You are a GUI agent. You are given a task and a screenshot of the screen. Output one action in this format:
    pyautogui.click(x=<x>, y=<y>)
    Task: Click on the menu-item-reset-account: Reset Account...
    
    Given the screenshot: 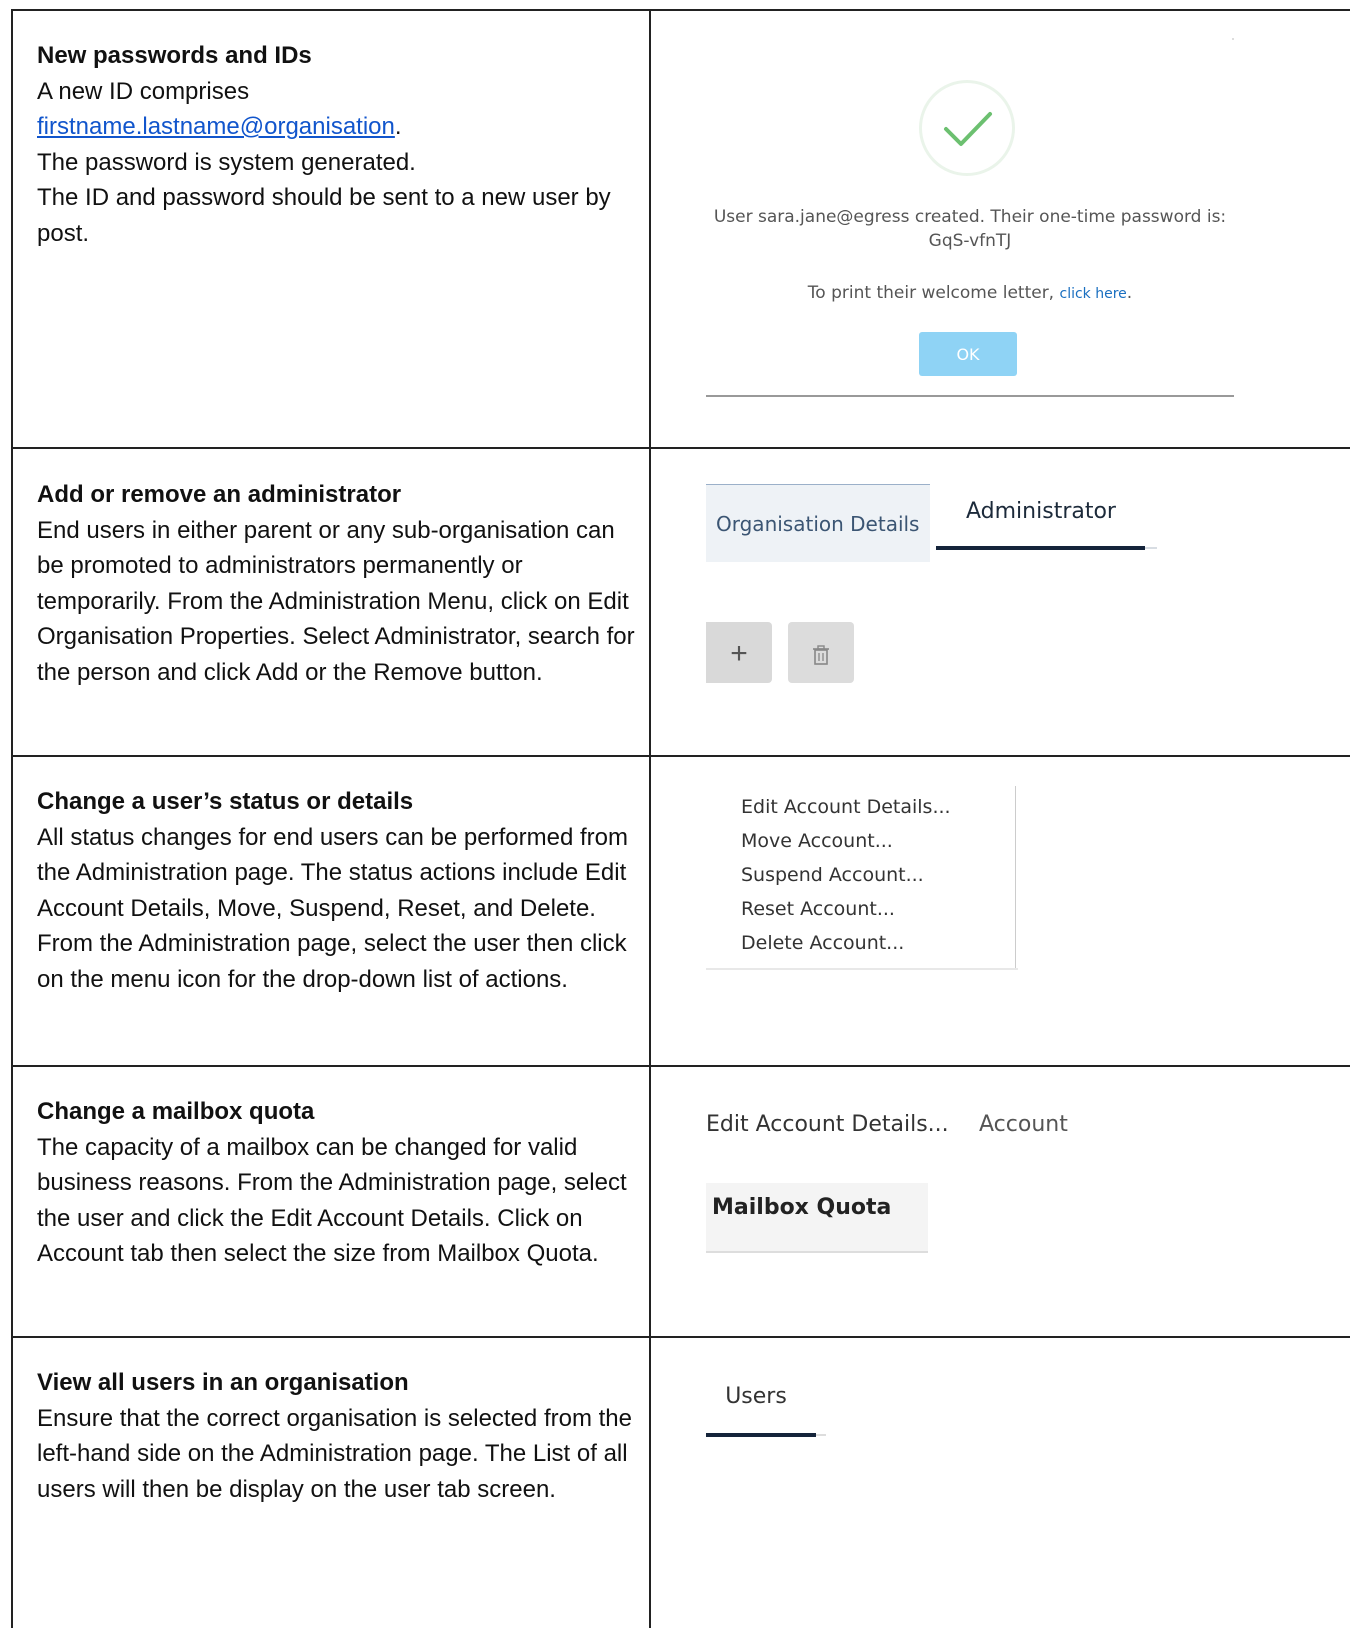 What is the action you would take?
    pyautogui.click(x=818, y=909)
    